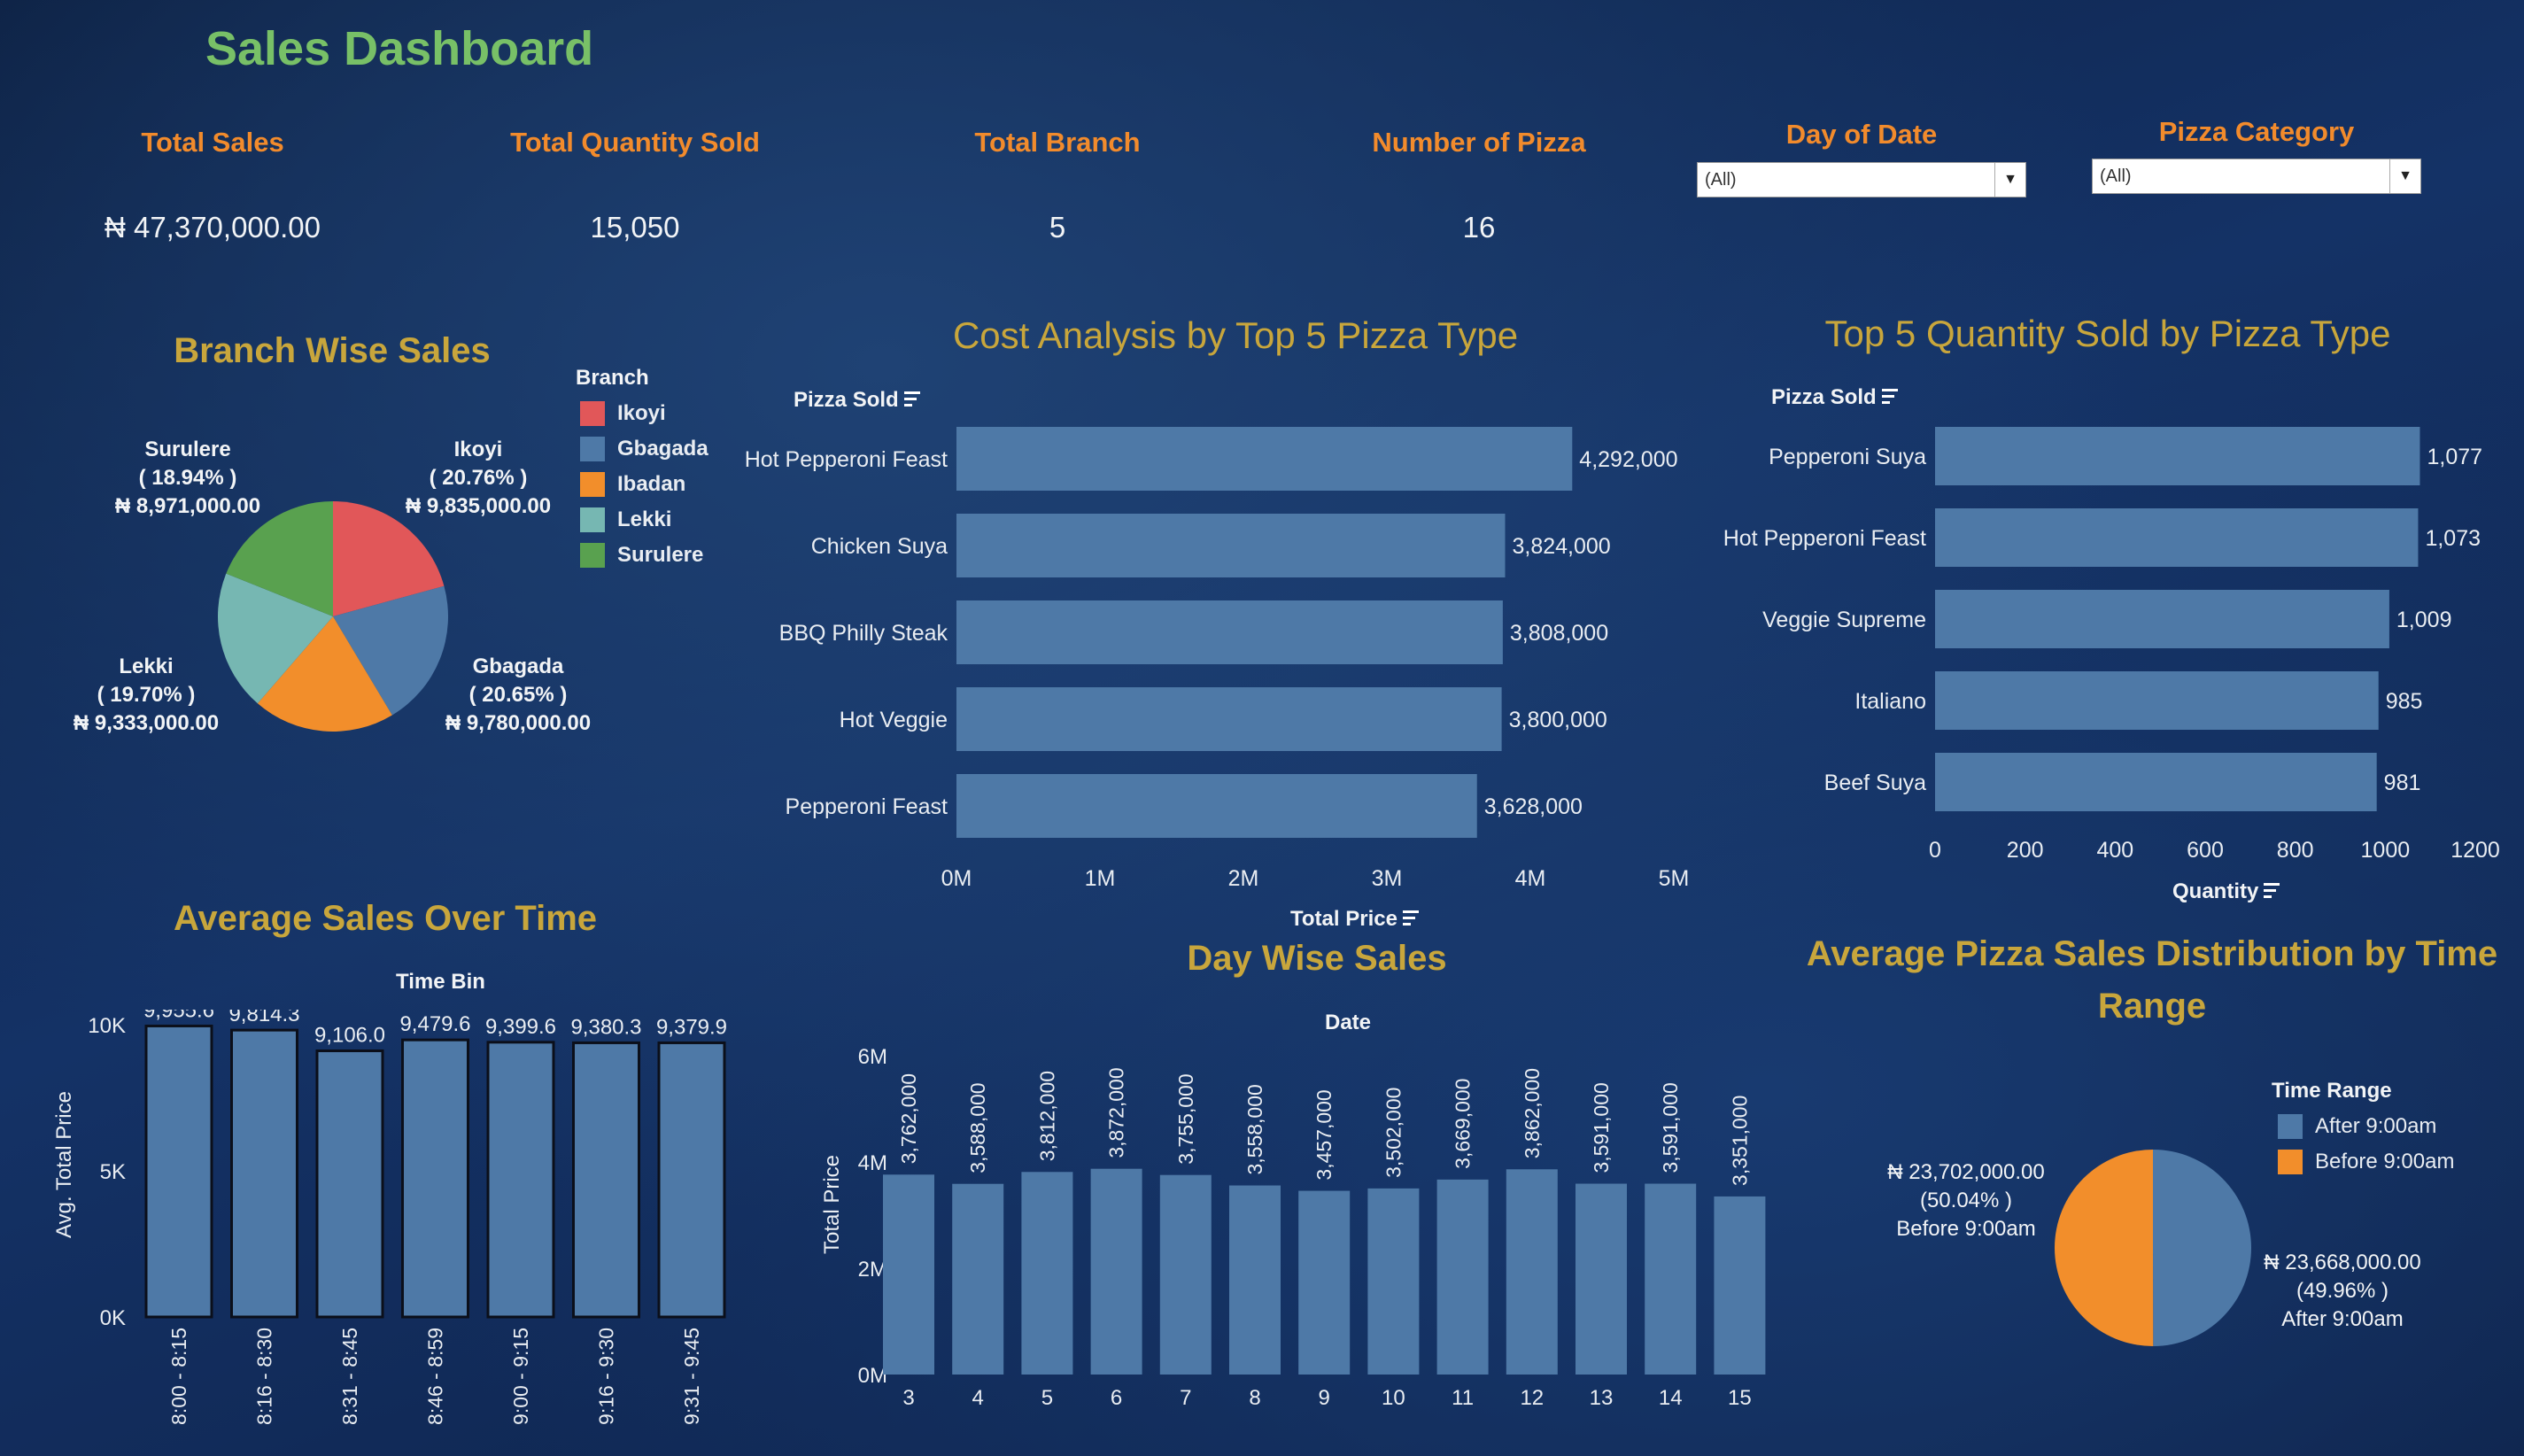 The width and height of the screenshot is (2524, 1456). I want to click on day-wise-title: Day Wise Sales, so click(1317, 959).